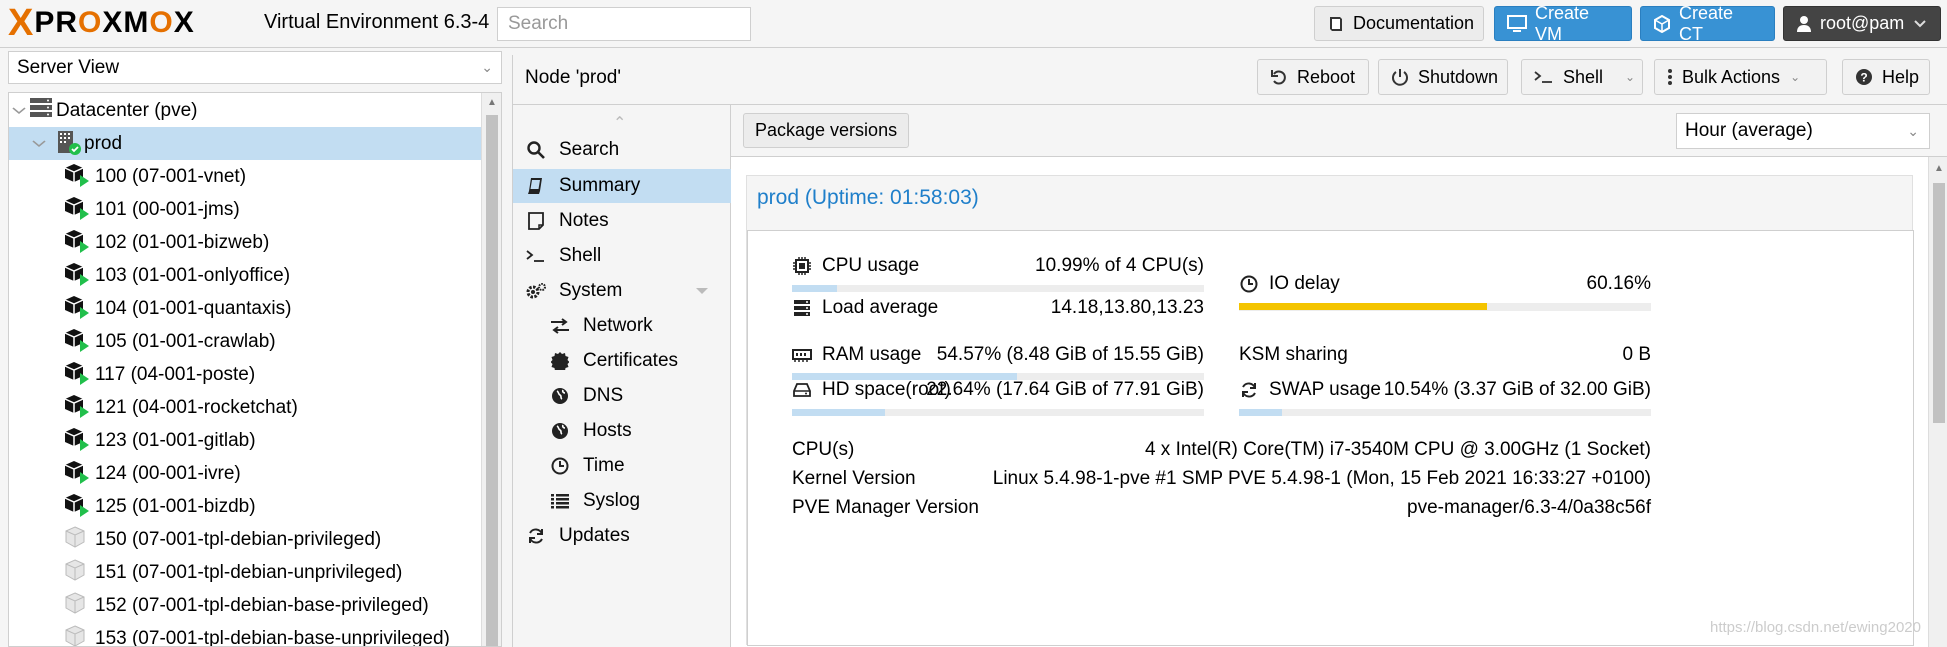 The image size is (1947, 647). Describe the element at coordinates (826, 130) in the screenshot. I see `package-versions-button: Package versions` at that location.